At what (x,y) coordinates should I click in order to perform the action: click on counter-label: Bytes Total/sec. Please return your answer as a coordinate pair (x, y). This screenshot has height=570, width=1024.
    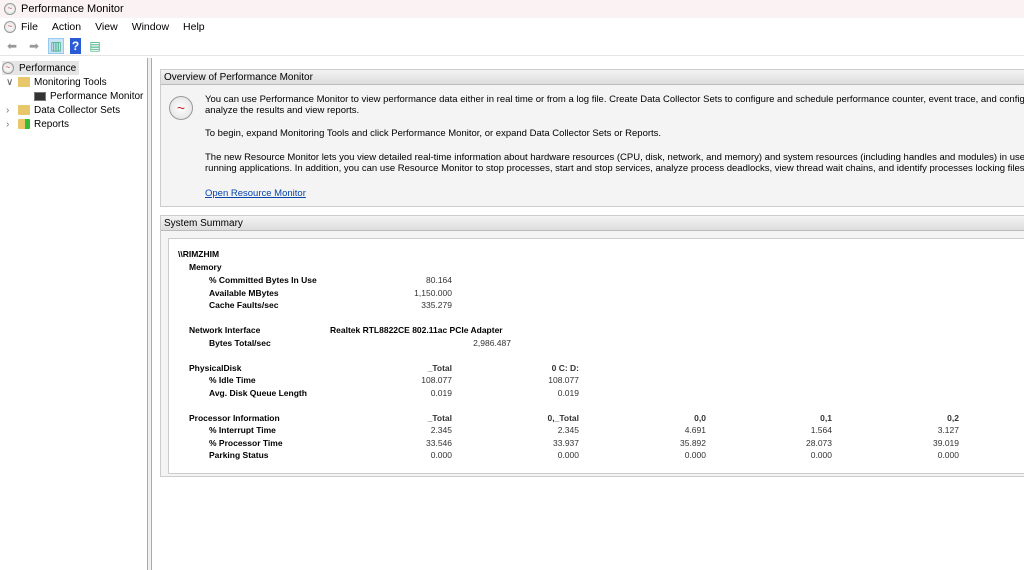
    Looking at the image, I should click on (240, 343).